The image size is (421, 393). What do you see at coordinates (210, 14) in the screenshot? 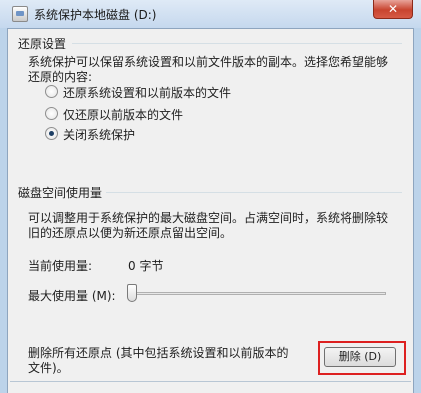
I see `title-bar: 系统保护本地磁盘 (D:) ✕` at bounding box center [210, 14].